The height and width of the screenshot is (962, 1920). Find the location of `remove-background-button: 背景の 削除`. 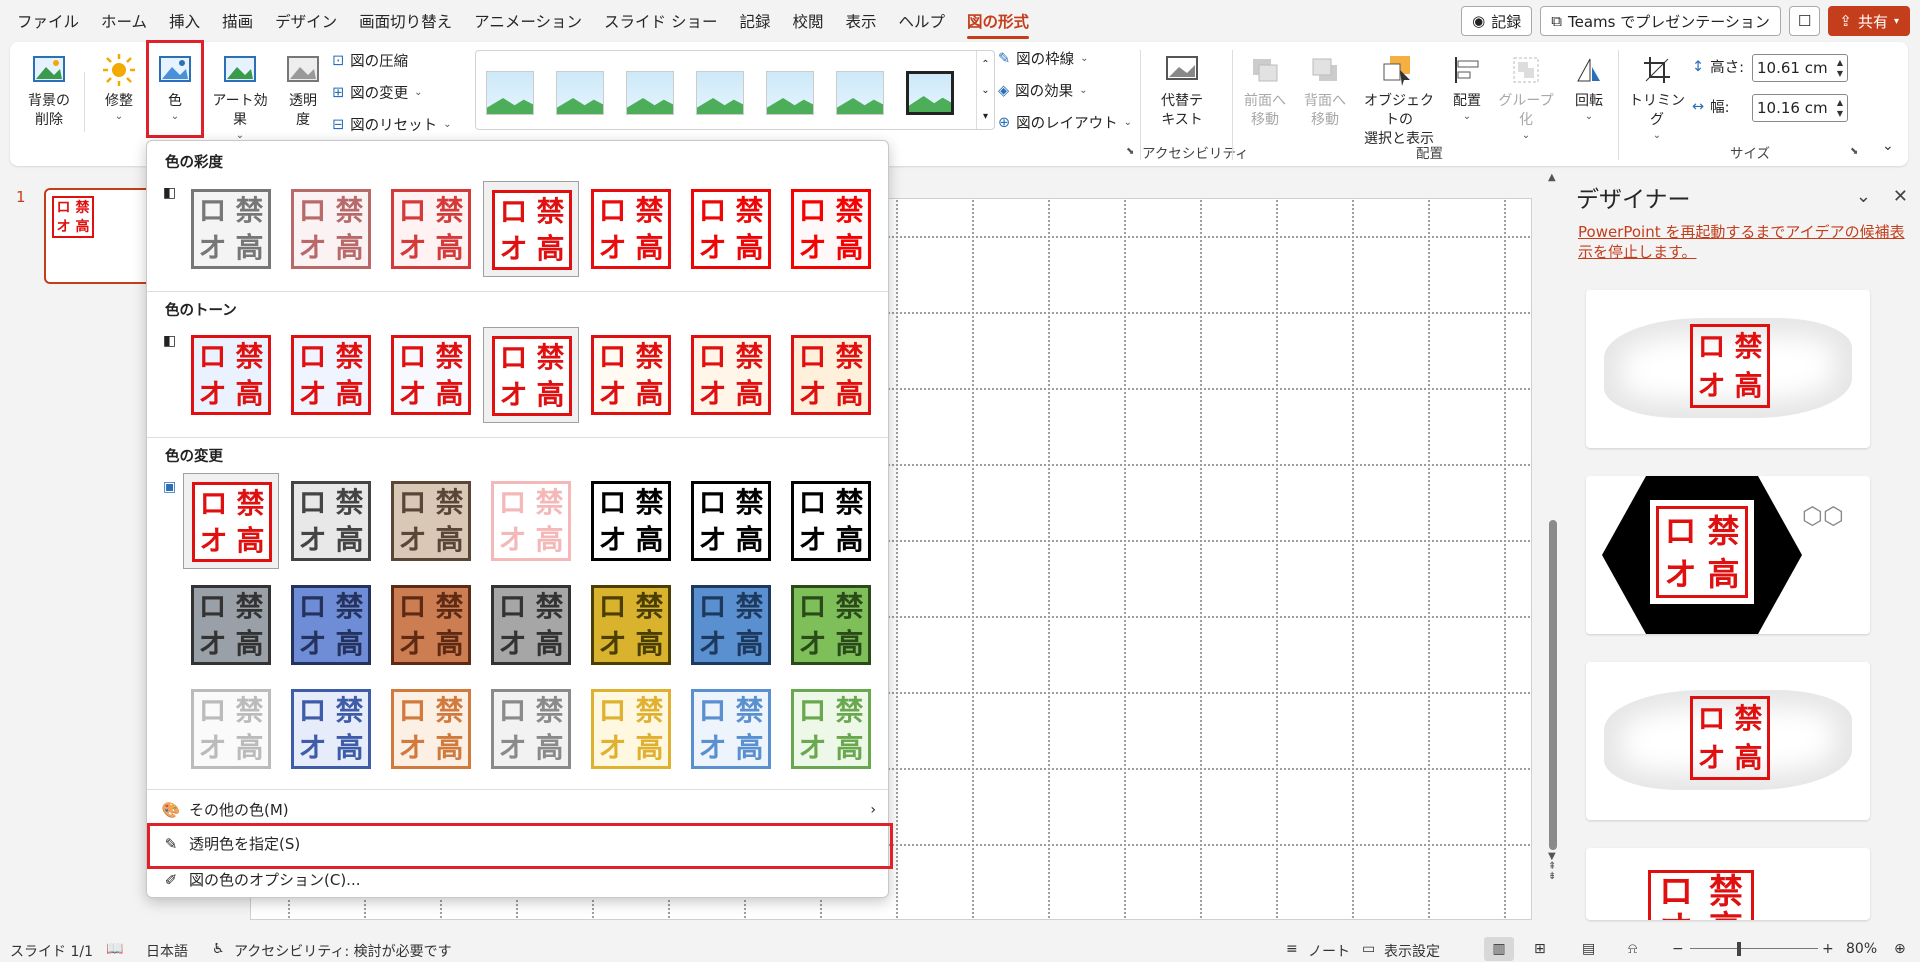

remove-background-button: 背景の 削除 is located at coordinates (49, 90).